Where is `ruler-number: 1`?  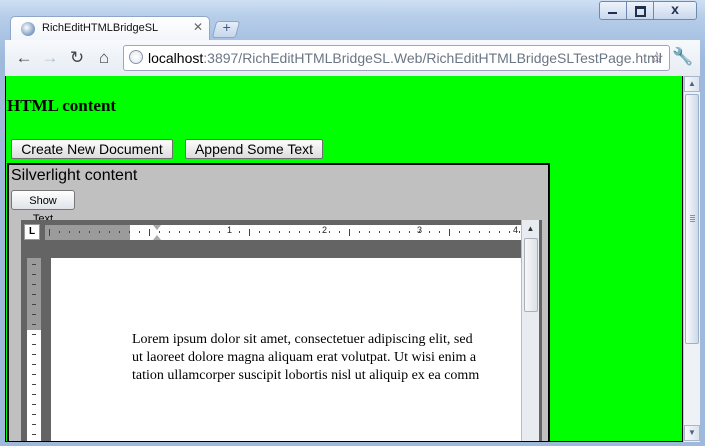
ruler-number: 1 is located at coordinates (230, 230).